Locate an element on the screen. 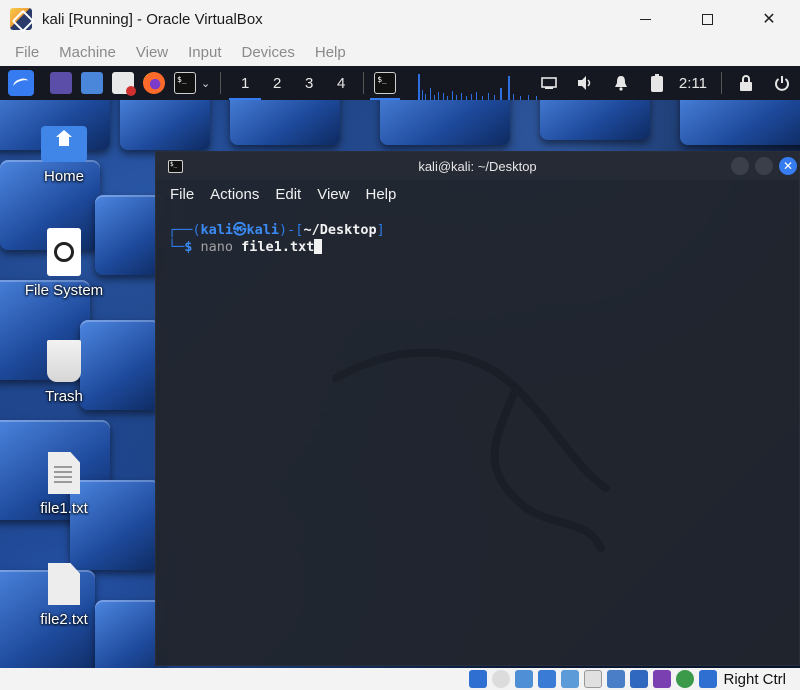  minimize-icon is located at coordinates (645, 19).